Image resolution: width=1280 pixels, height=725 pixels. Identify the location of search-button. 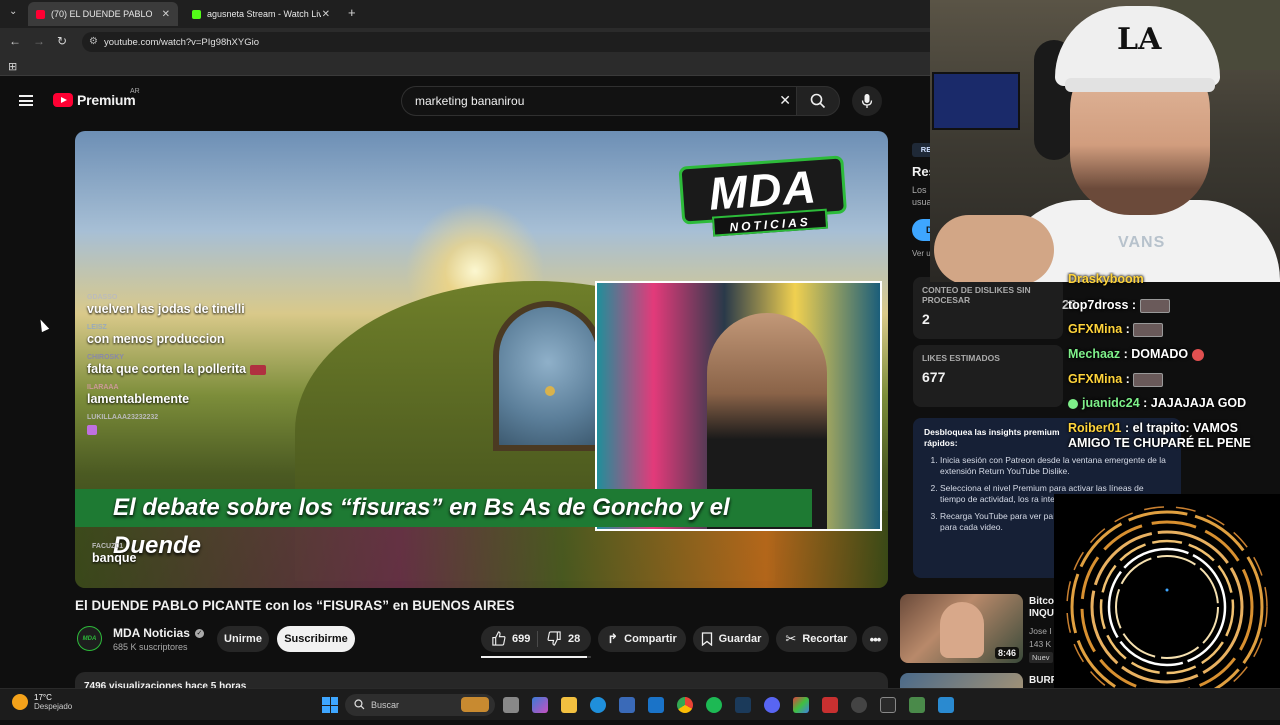
(818, 101).